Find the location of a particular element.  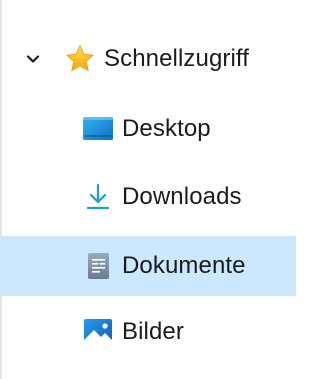

nav-item-quick-access: Schnellzugriff is located at coordinates (148, 59).